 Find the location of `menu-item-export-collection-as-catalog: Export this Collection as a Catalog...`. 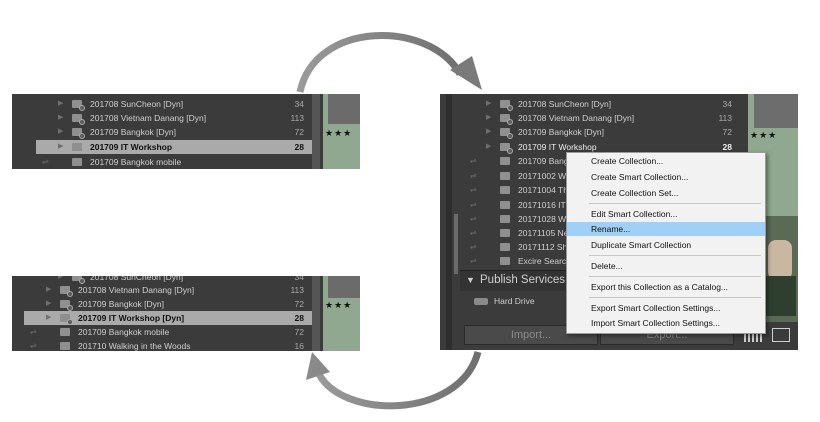

menu-item-export-collection-as-catalog: Export this Collection as a Catalog... is located at coordinates (666, 287).